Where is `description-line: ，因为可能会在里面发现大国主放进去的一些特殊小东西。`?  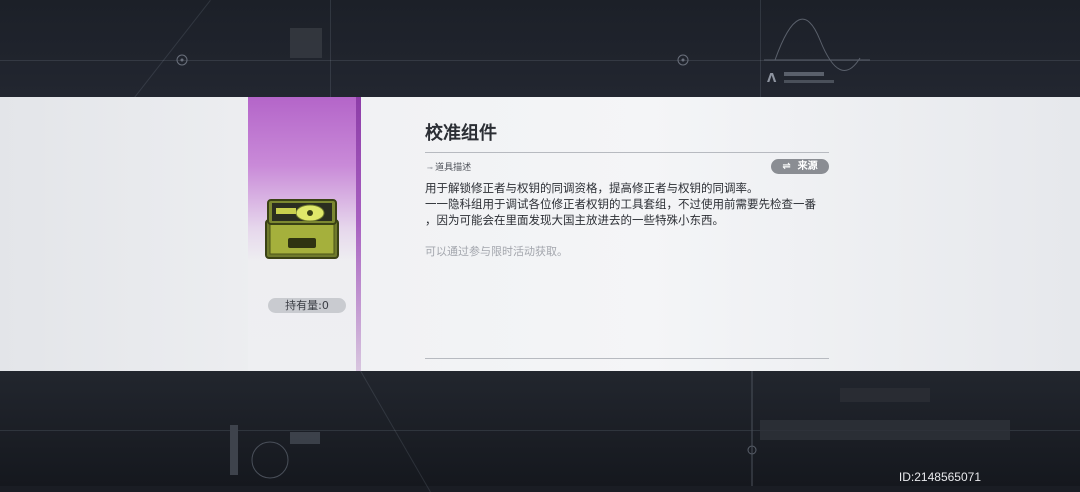
description-line: ，因为可能会在里面发现大国主放进去的一些特殊小东西。 is located at coordinates (574, 220).